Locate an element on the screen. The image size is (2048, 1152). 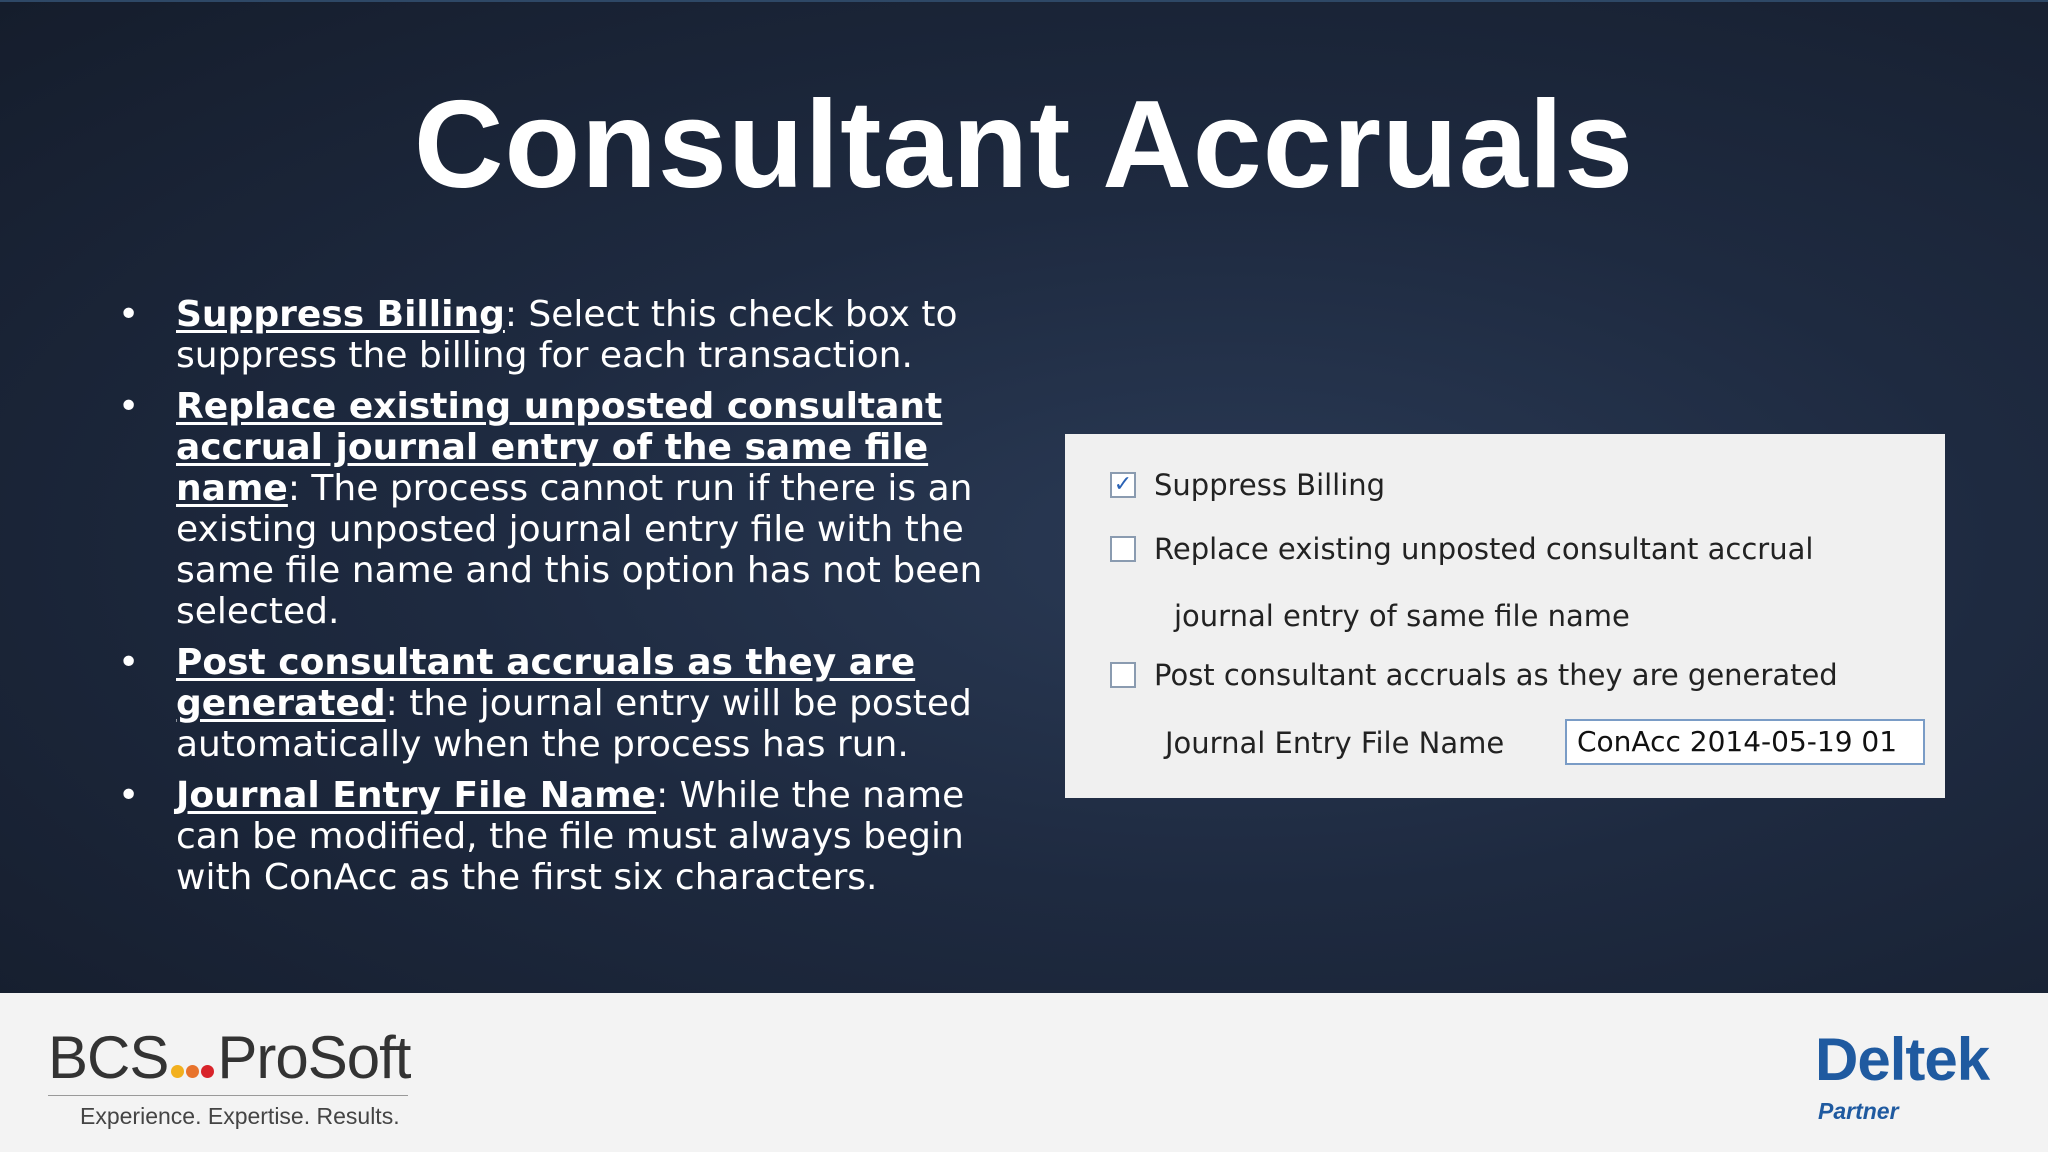
check-mark-icon: ✓ is located at coordinates (1123, 484).